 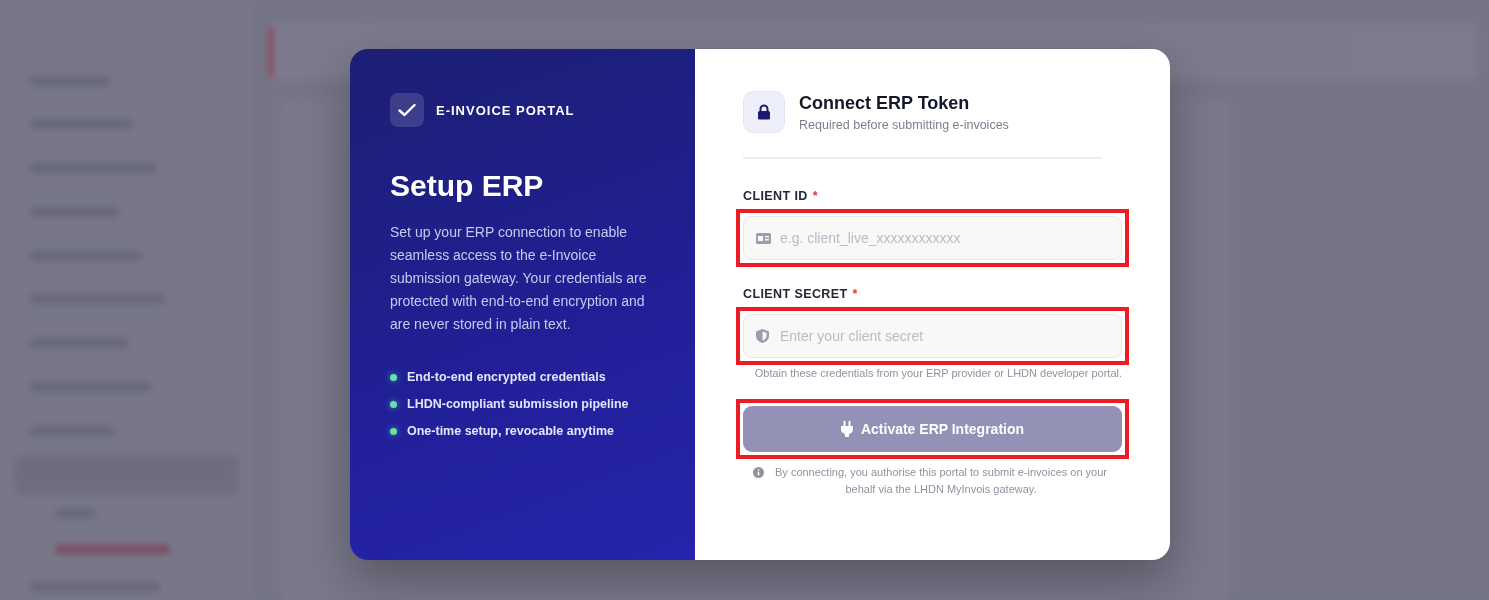 What do you see at coordinates (407, 110) in the screenshot?
I see `check-icon` at bounding box center [407, 110].